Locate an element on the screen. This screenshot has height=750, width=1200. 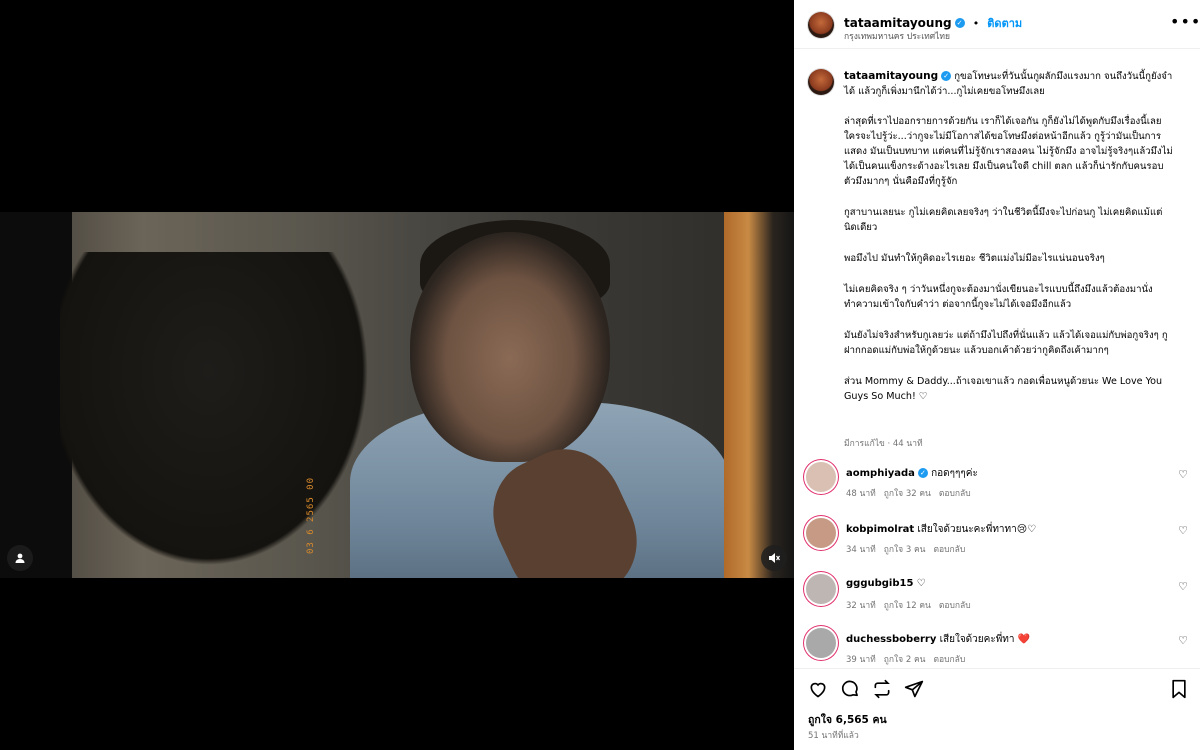
video-date-stamp: 03 6 2565 00 is located at coordinates (311, 516).